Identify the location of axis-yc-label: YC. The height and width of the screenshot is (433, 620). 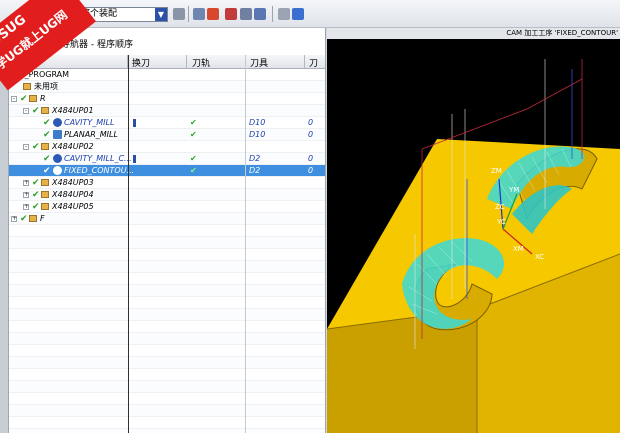
(501, 222).